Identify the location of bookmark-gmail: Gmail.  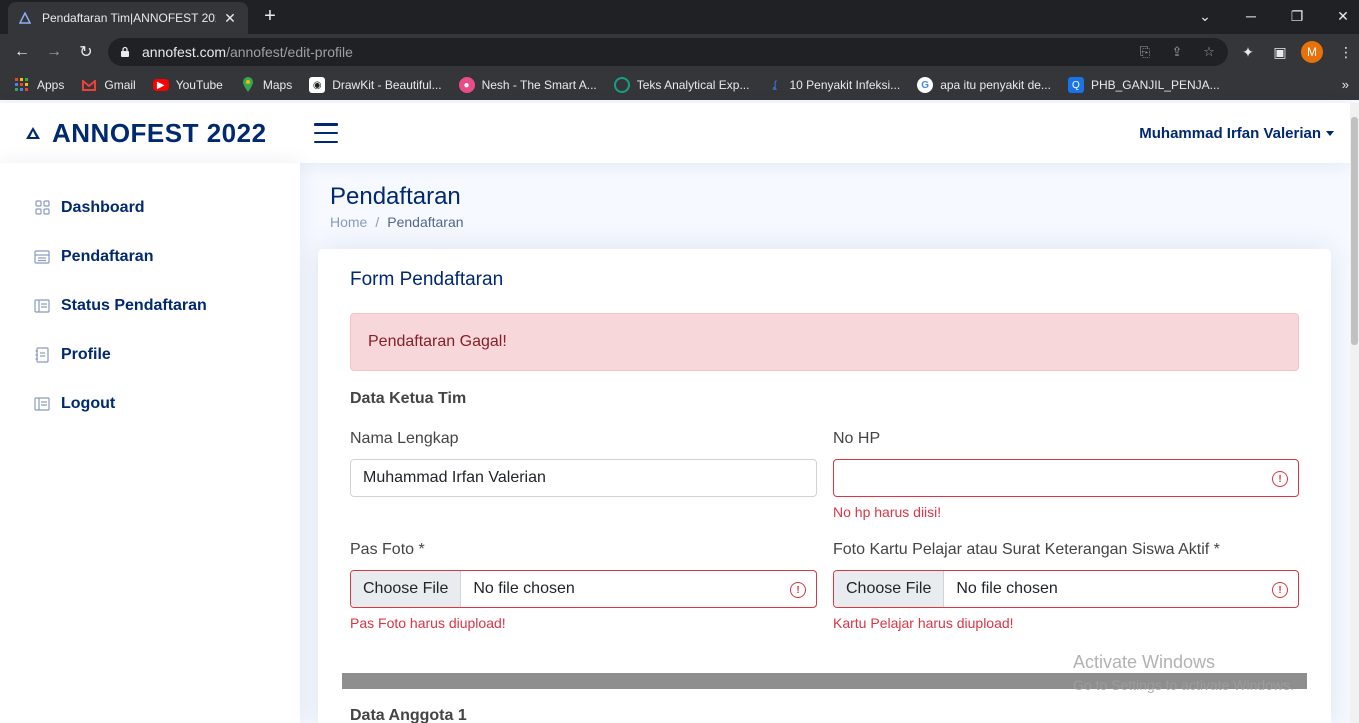
(108, 85).